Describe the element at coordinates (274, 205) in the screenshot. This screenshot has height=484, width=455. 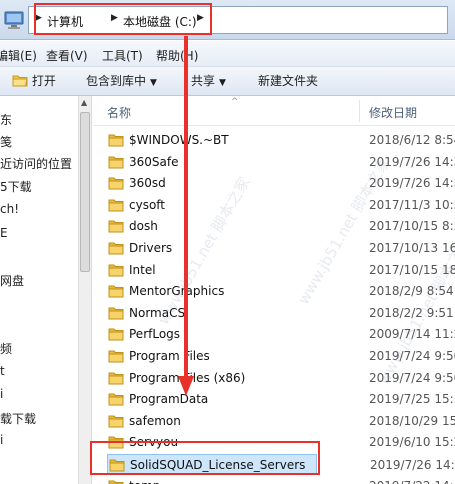
I see `table-row: cysoft 2017/11/3 10:5` at that location.